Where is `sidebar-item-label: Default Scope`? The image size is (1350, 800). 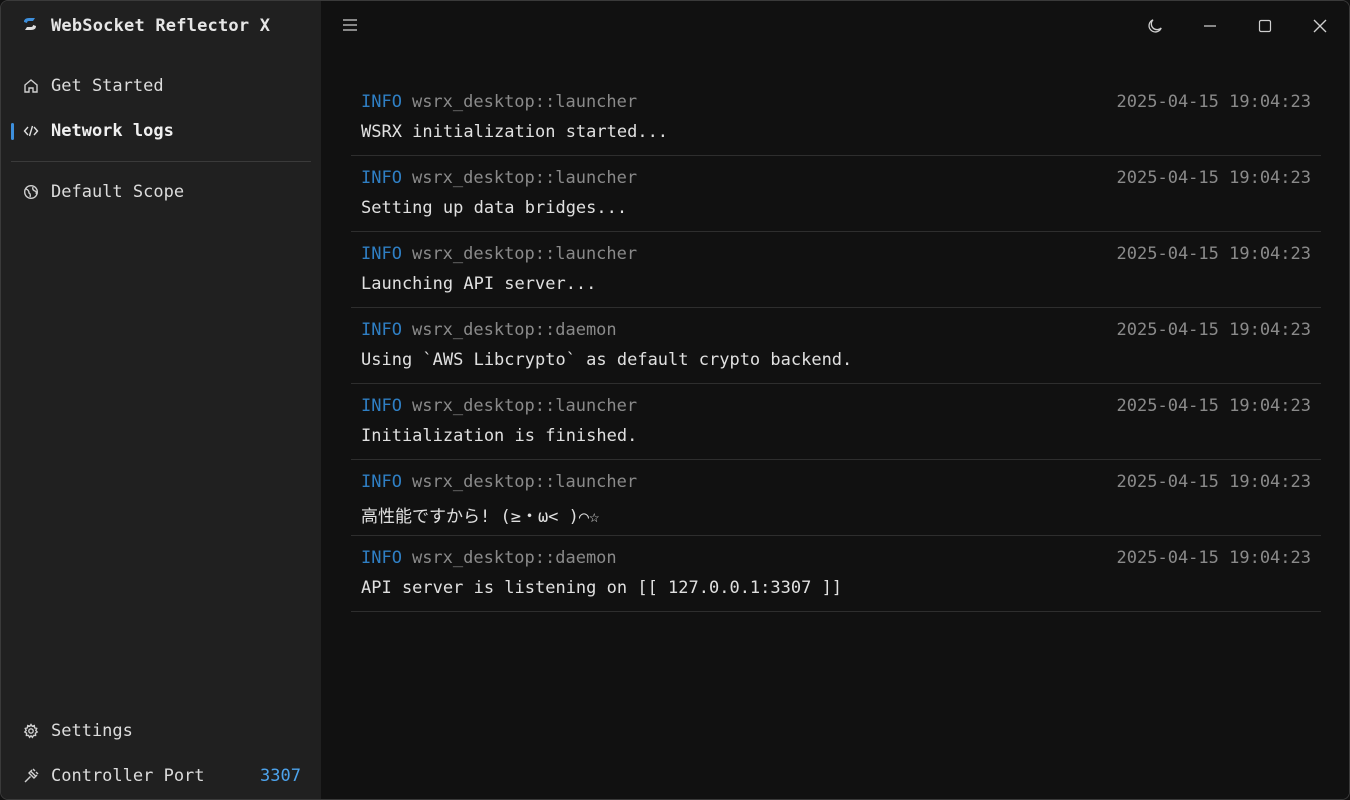
sidebar-item-label: Default Scope is located at coordinates (118, 192).